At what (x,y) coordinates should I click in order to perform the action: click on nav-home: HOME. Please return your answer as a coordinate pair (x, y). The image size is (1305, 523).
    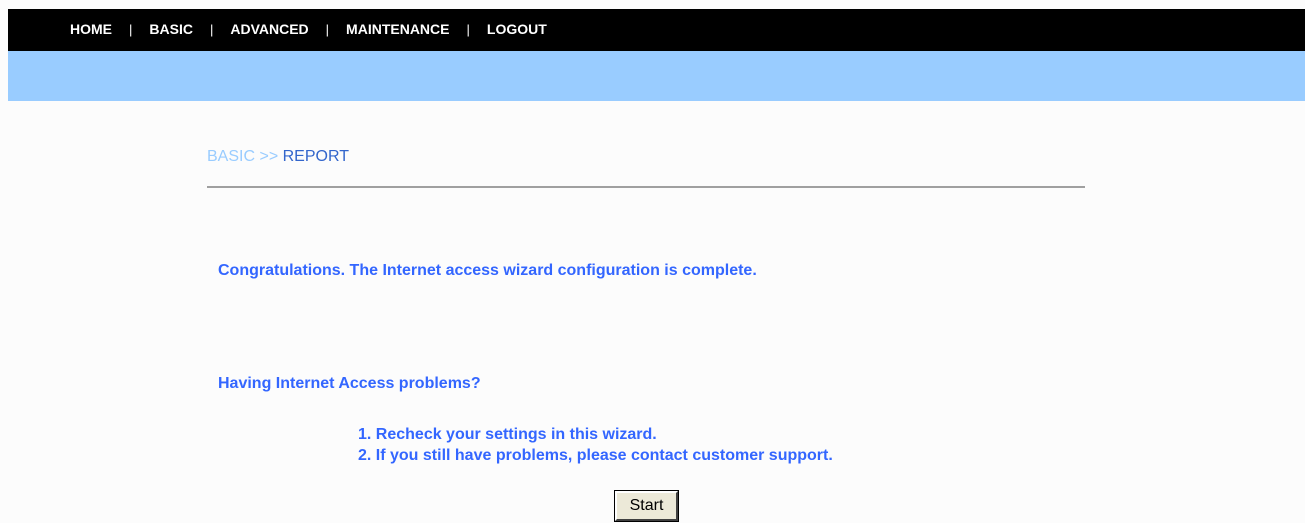
    Looking at the image, I should click on (91, 29).